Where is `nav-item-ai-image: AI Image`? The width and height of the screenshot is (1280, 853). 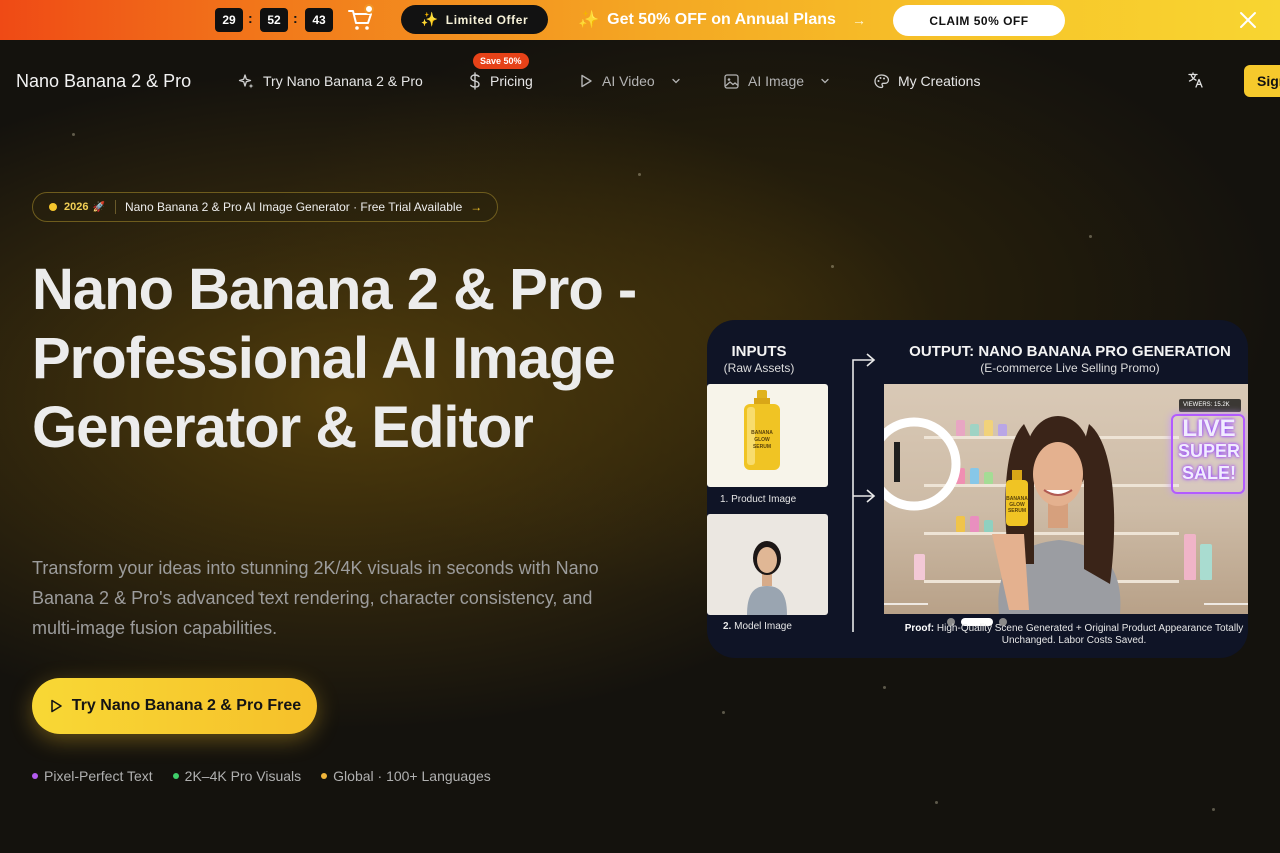 nav-item-ai-image: AI Image is located at coordinates (776, 81).